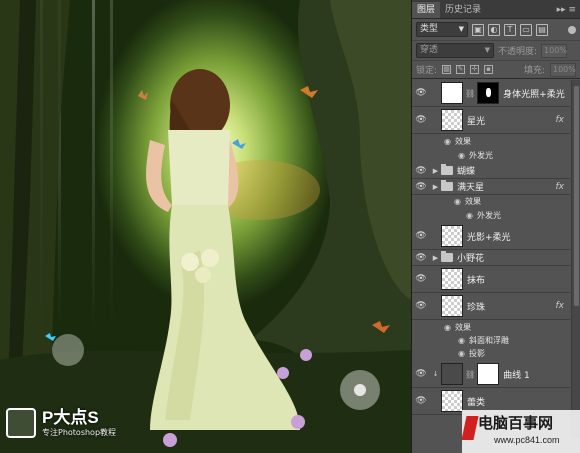  I want to click on watermark-logo-right: 电脑百事网 www.pc841.com, so click(520, 431).